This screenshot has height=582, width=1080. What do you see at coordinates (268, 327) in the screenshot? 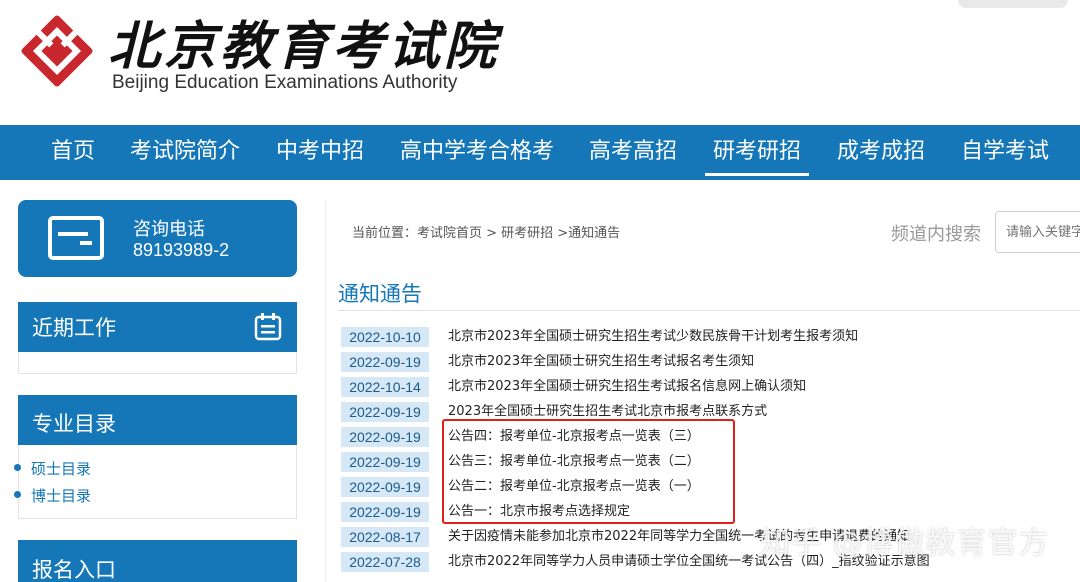
I see `calendar-icon` at bounding box center [268, 327].